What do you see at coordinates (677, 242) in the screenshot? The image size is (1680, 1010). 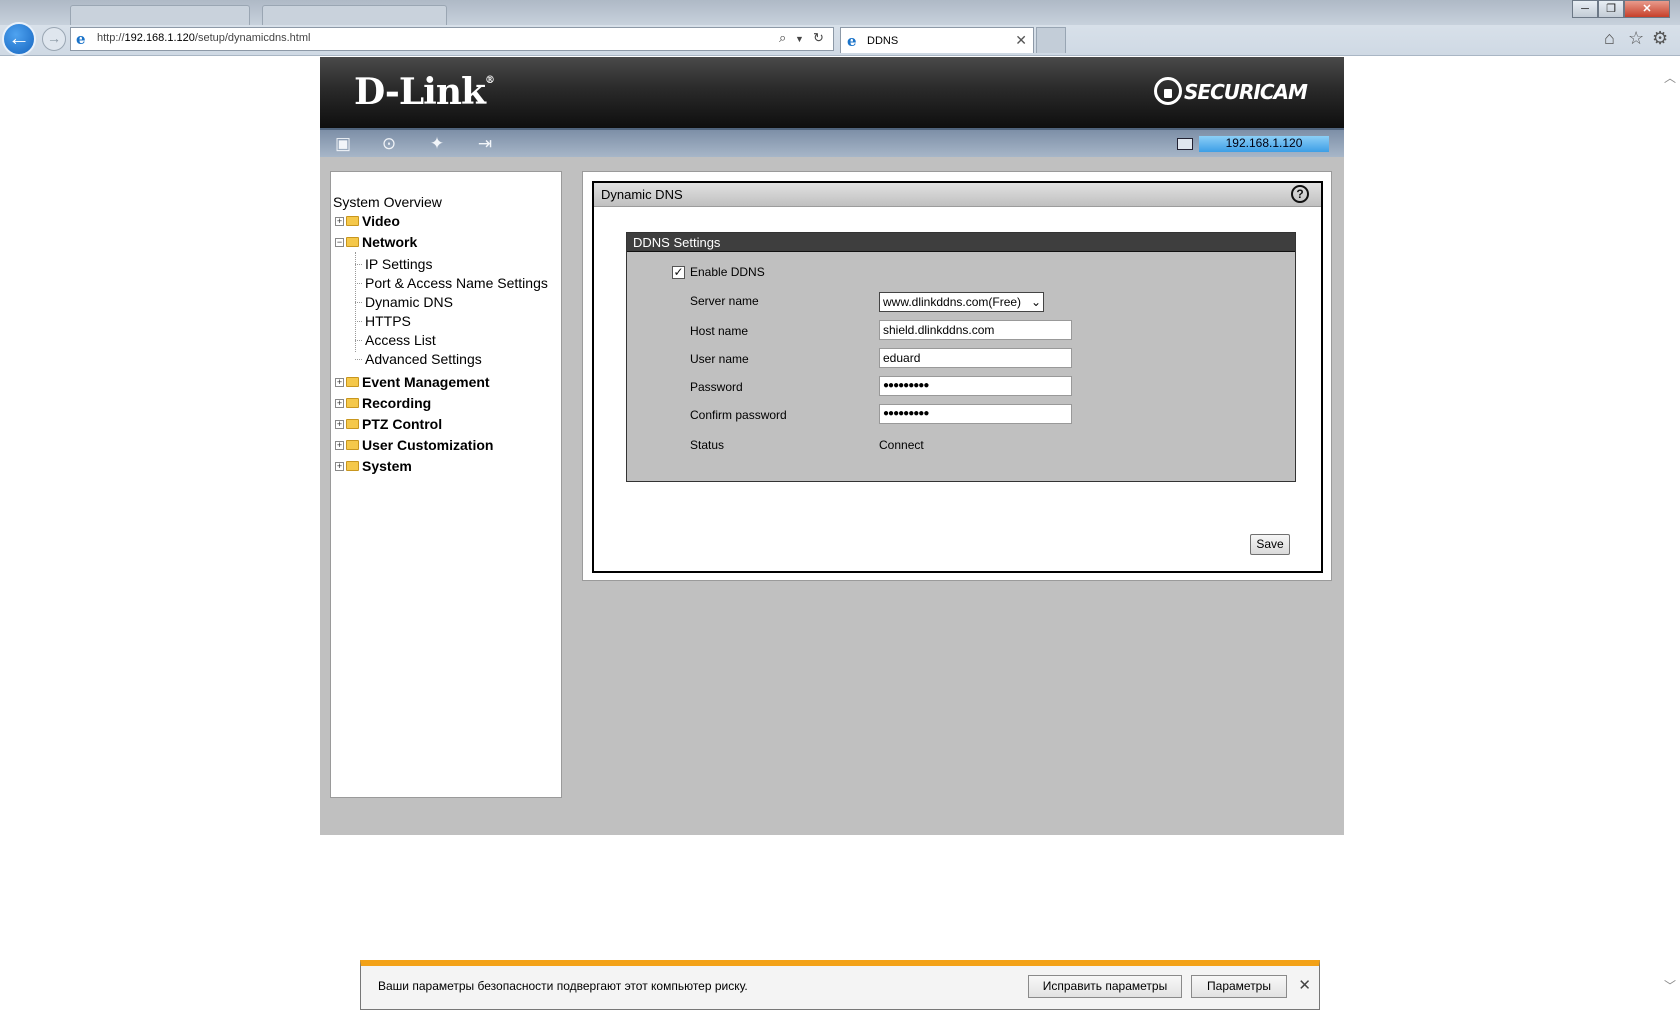 I see `group-title: DDNS Settings` at bounding box center [677, 242].